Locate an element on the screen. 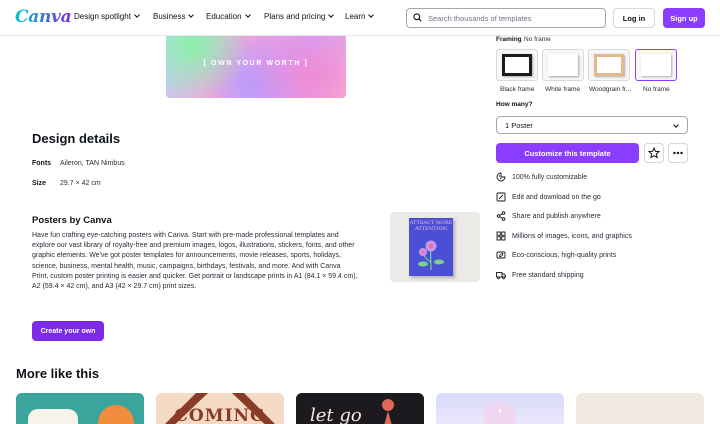 This screenshot has width=720, height=424. feature-item: Free standard shipping is located at coordinates (540, 275).